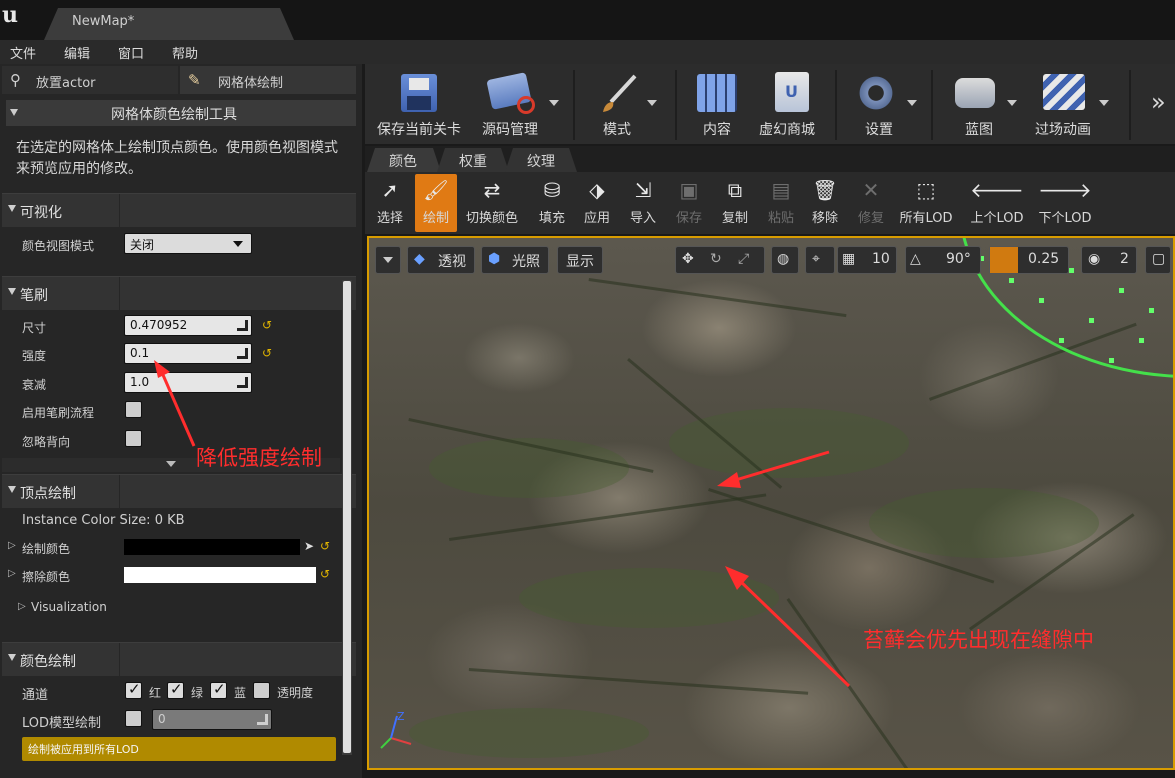 The height and width of the screenshot is (778, 1175). What do you see at coordinates (404, 160) in the screenshot?
I see `tab-color: 颜色` at bounding box center [404, 160].